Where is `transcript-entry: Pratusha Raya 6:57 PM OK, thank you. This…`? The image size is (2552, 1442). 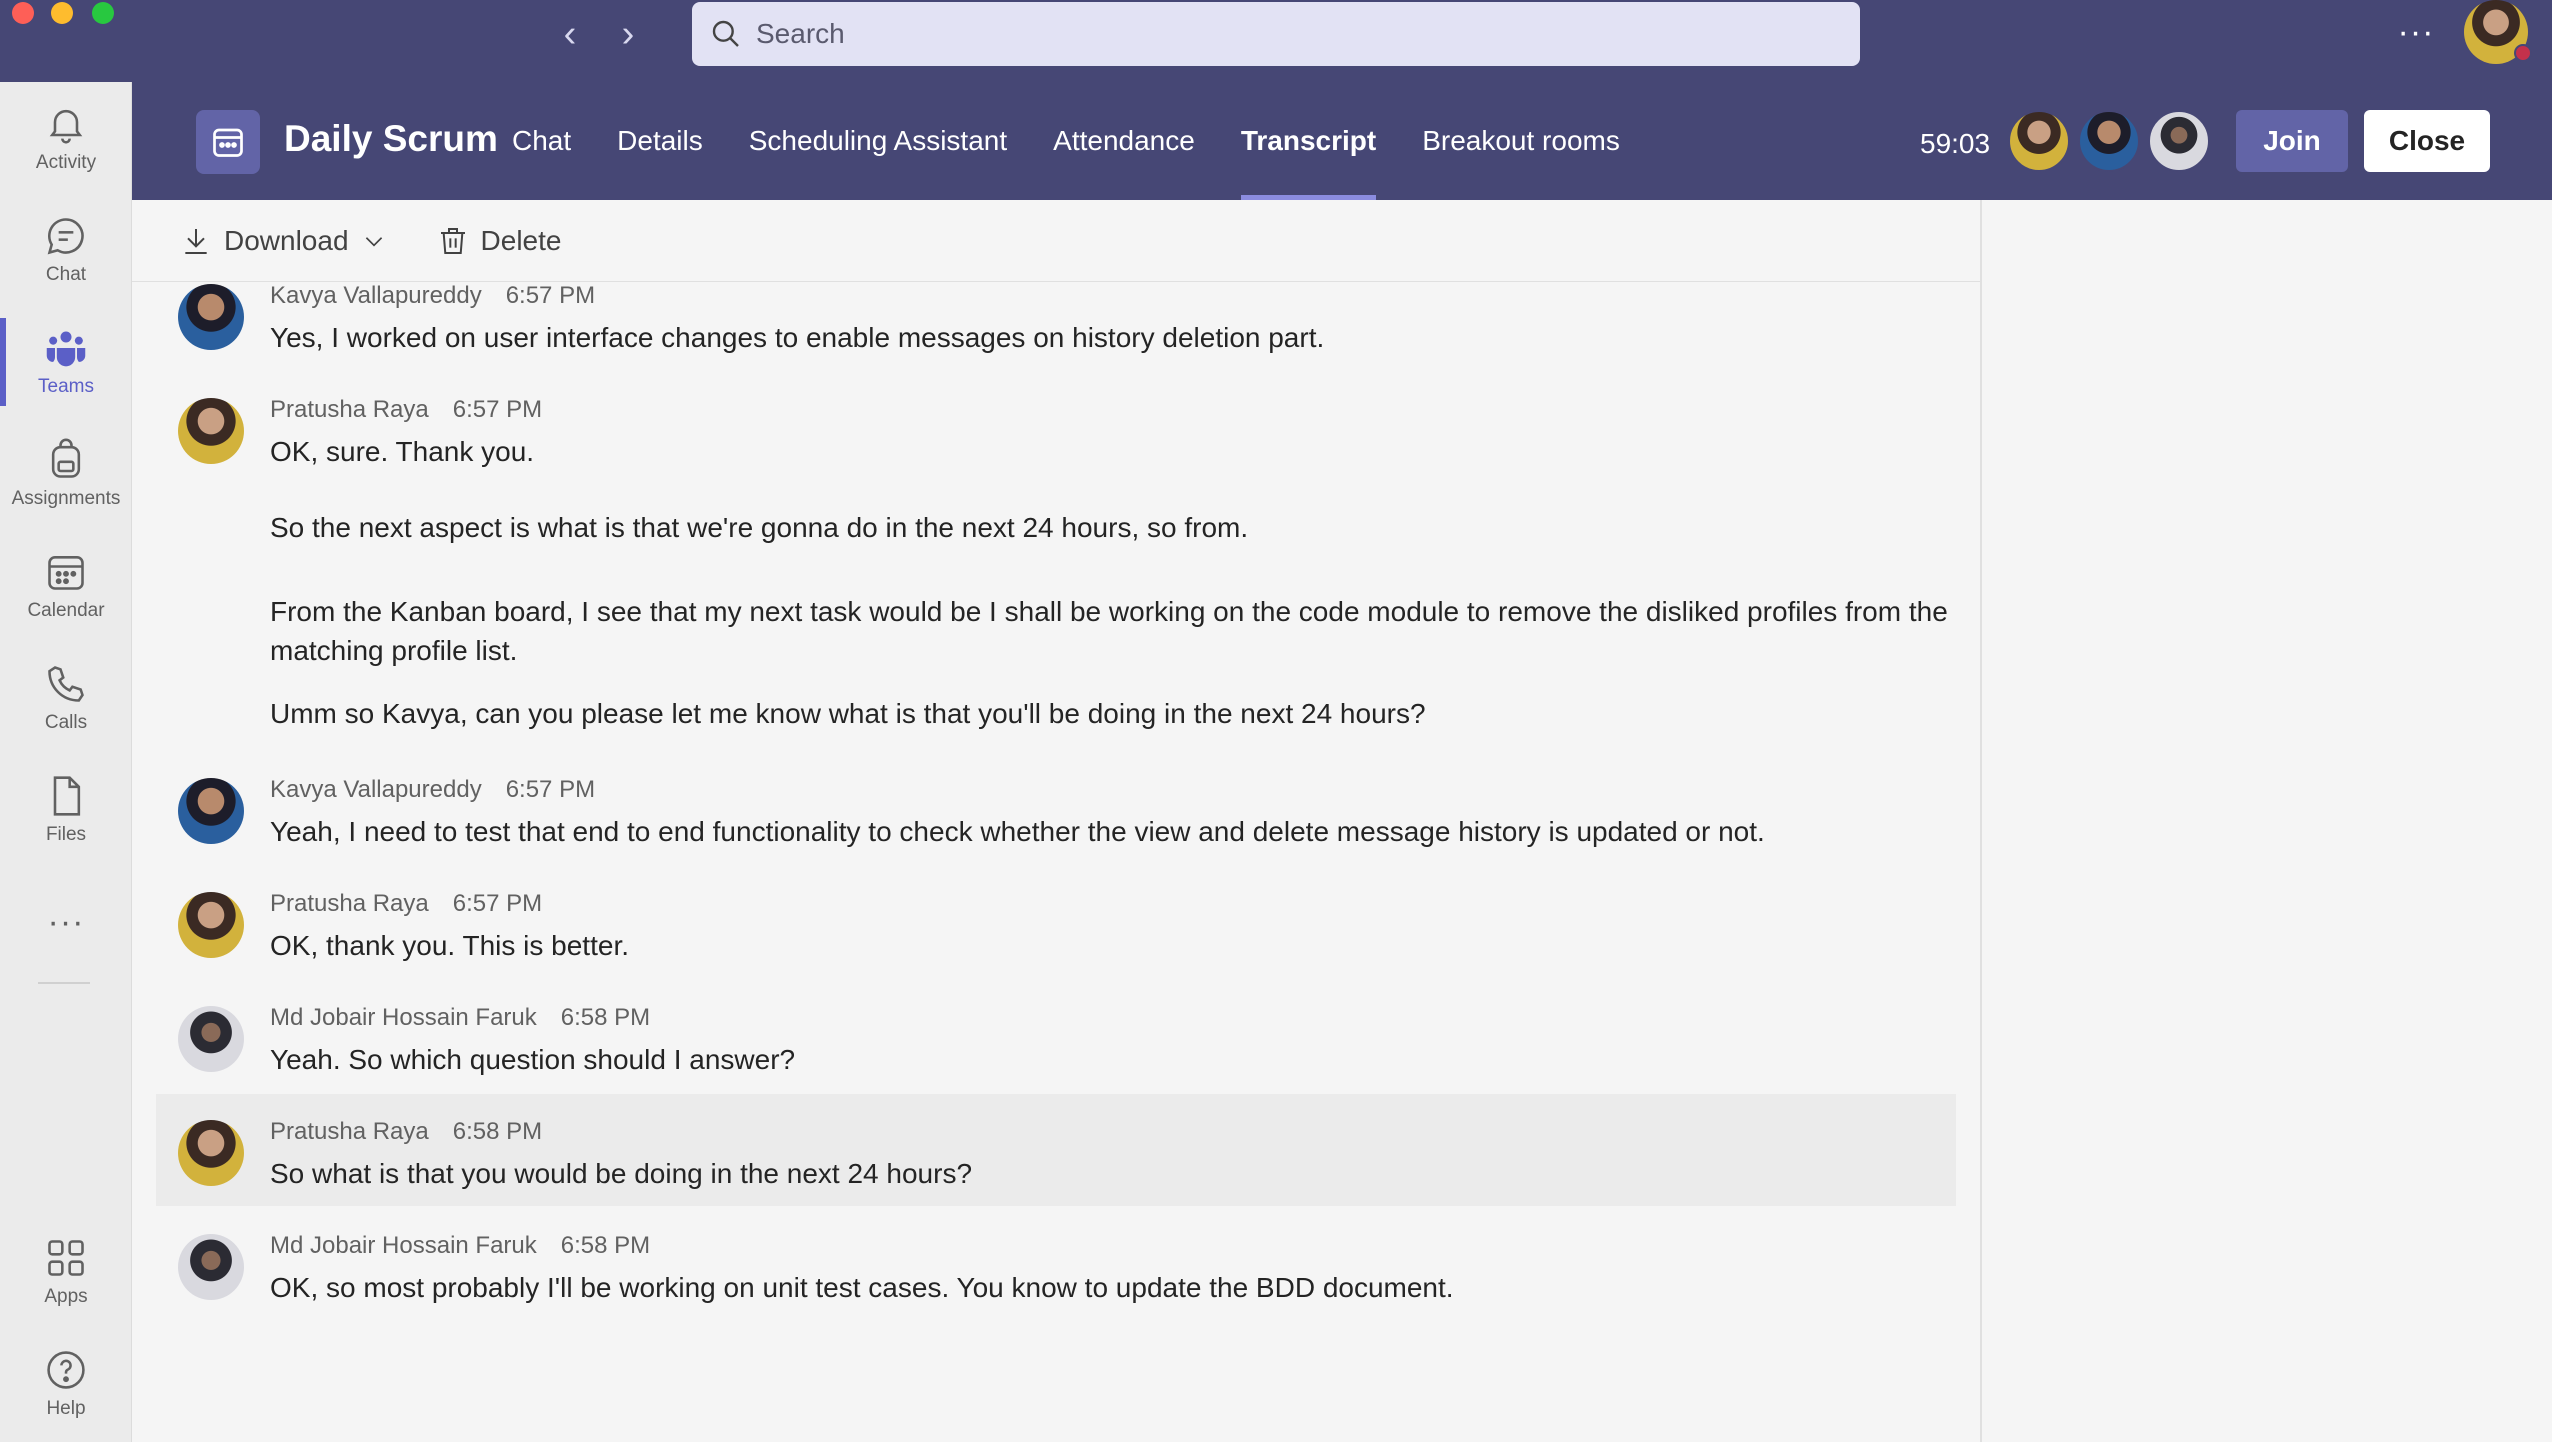 transcript-entry: Pratusha Raya 6:57 PM OK, thank you. This… is located at coordinates (1056, 934).